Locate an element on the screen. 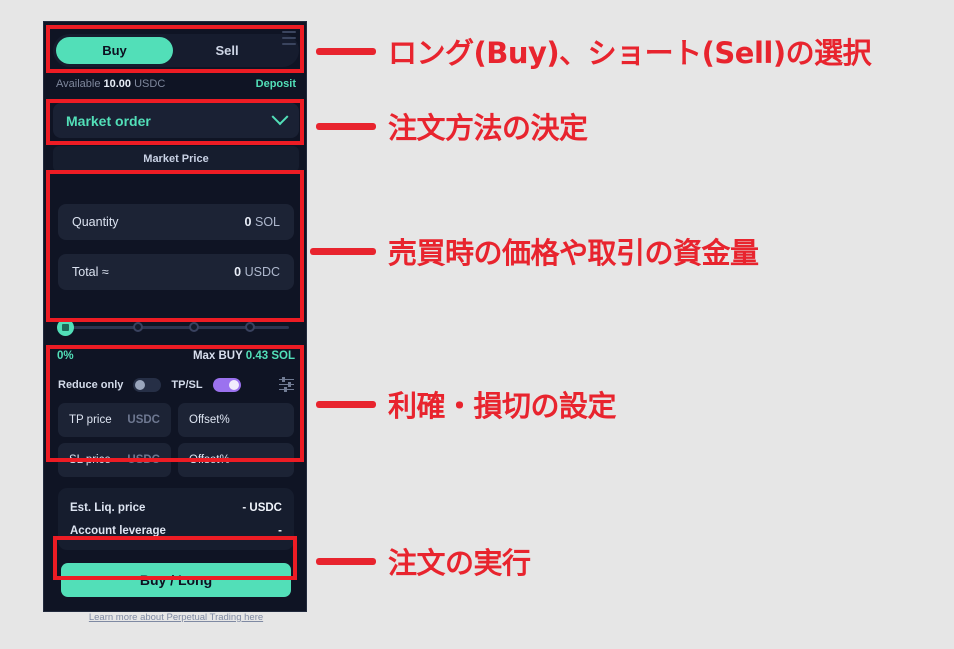  est-liq-price-label: Est. Liq. price is located at coordinates (108, 507).